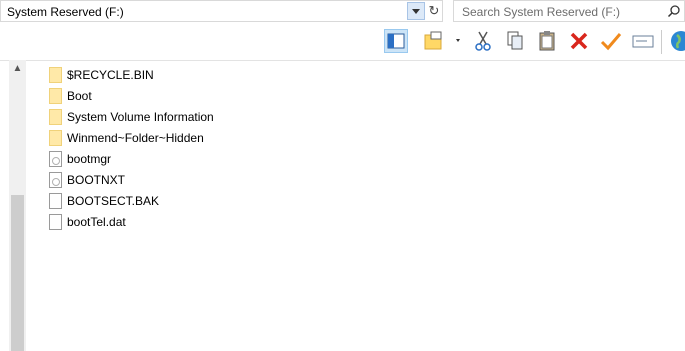 Image resolution: width=685 pixels, height=351 pixels. I want to click on cut-icon, so click(483, 41).